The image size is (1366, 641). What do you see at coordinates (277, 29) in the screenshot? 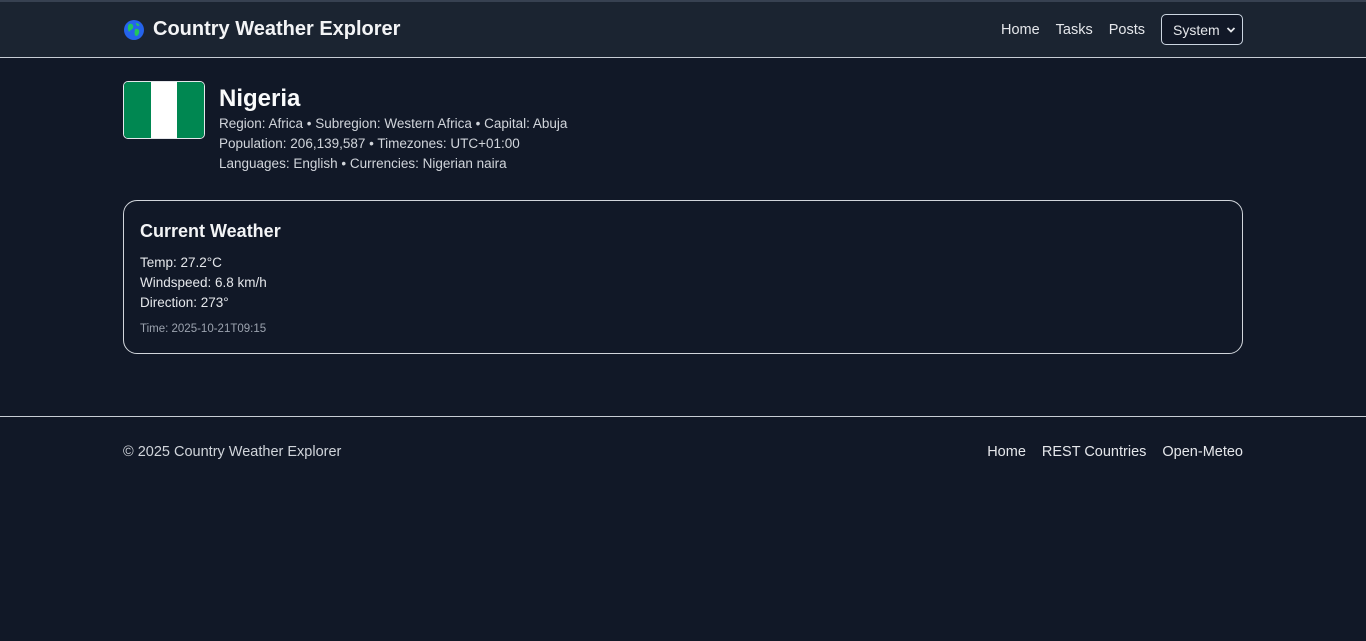
I see `app-title: Country Weather Explorer` at bounding box center [277, 29].